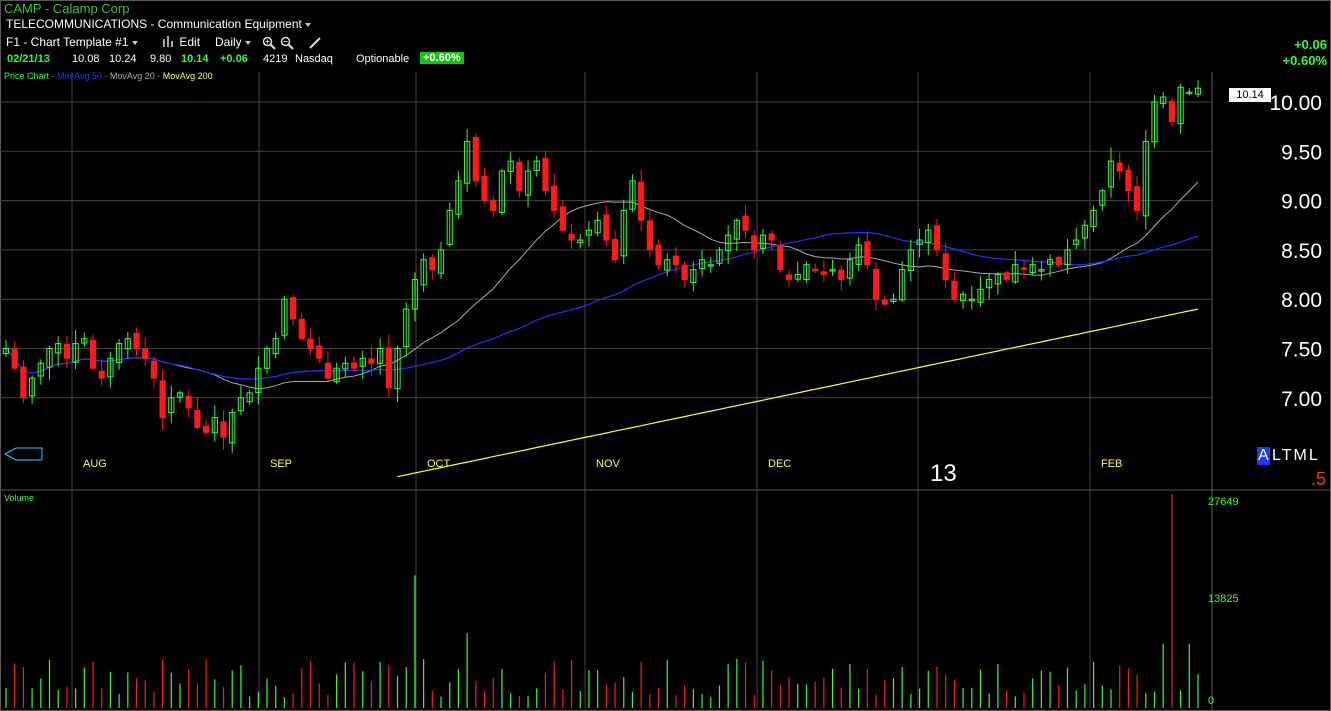  What do you see at coordinates (1211, 701) in the screenshot?
I see `volume-tick-label: 0` at bounding box center [1211, 701].